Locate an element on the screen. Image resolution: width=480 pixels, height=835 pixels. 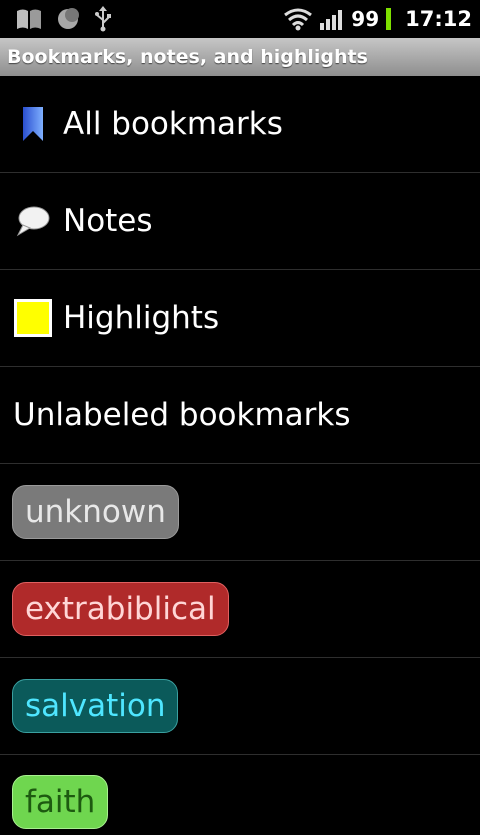
list-item-label: Highlights is located at coordinates (141, 318).